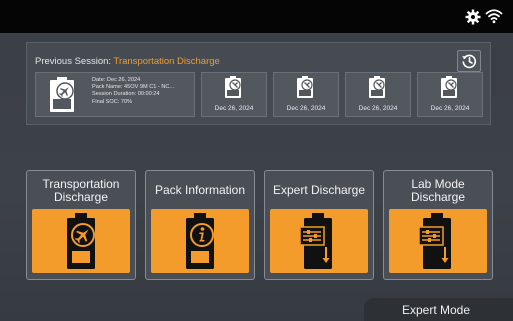 This screenshot has height=321, width=513. Describe the element at coordinates (167, 61) in the screenshot. I see `previous-session-name: Transportation Discharge` at that location.